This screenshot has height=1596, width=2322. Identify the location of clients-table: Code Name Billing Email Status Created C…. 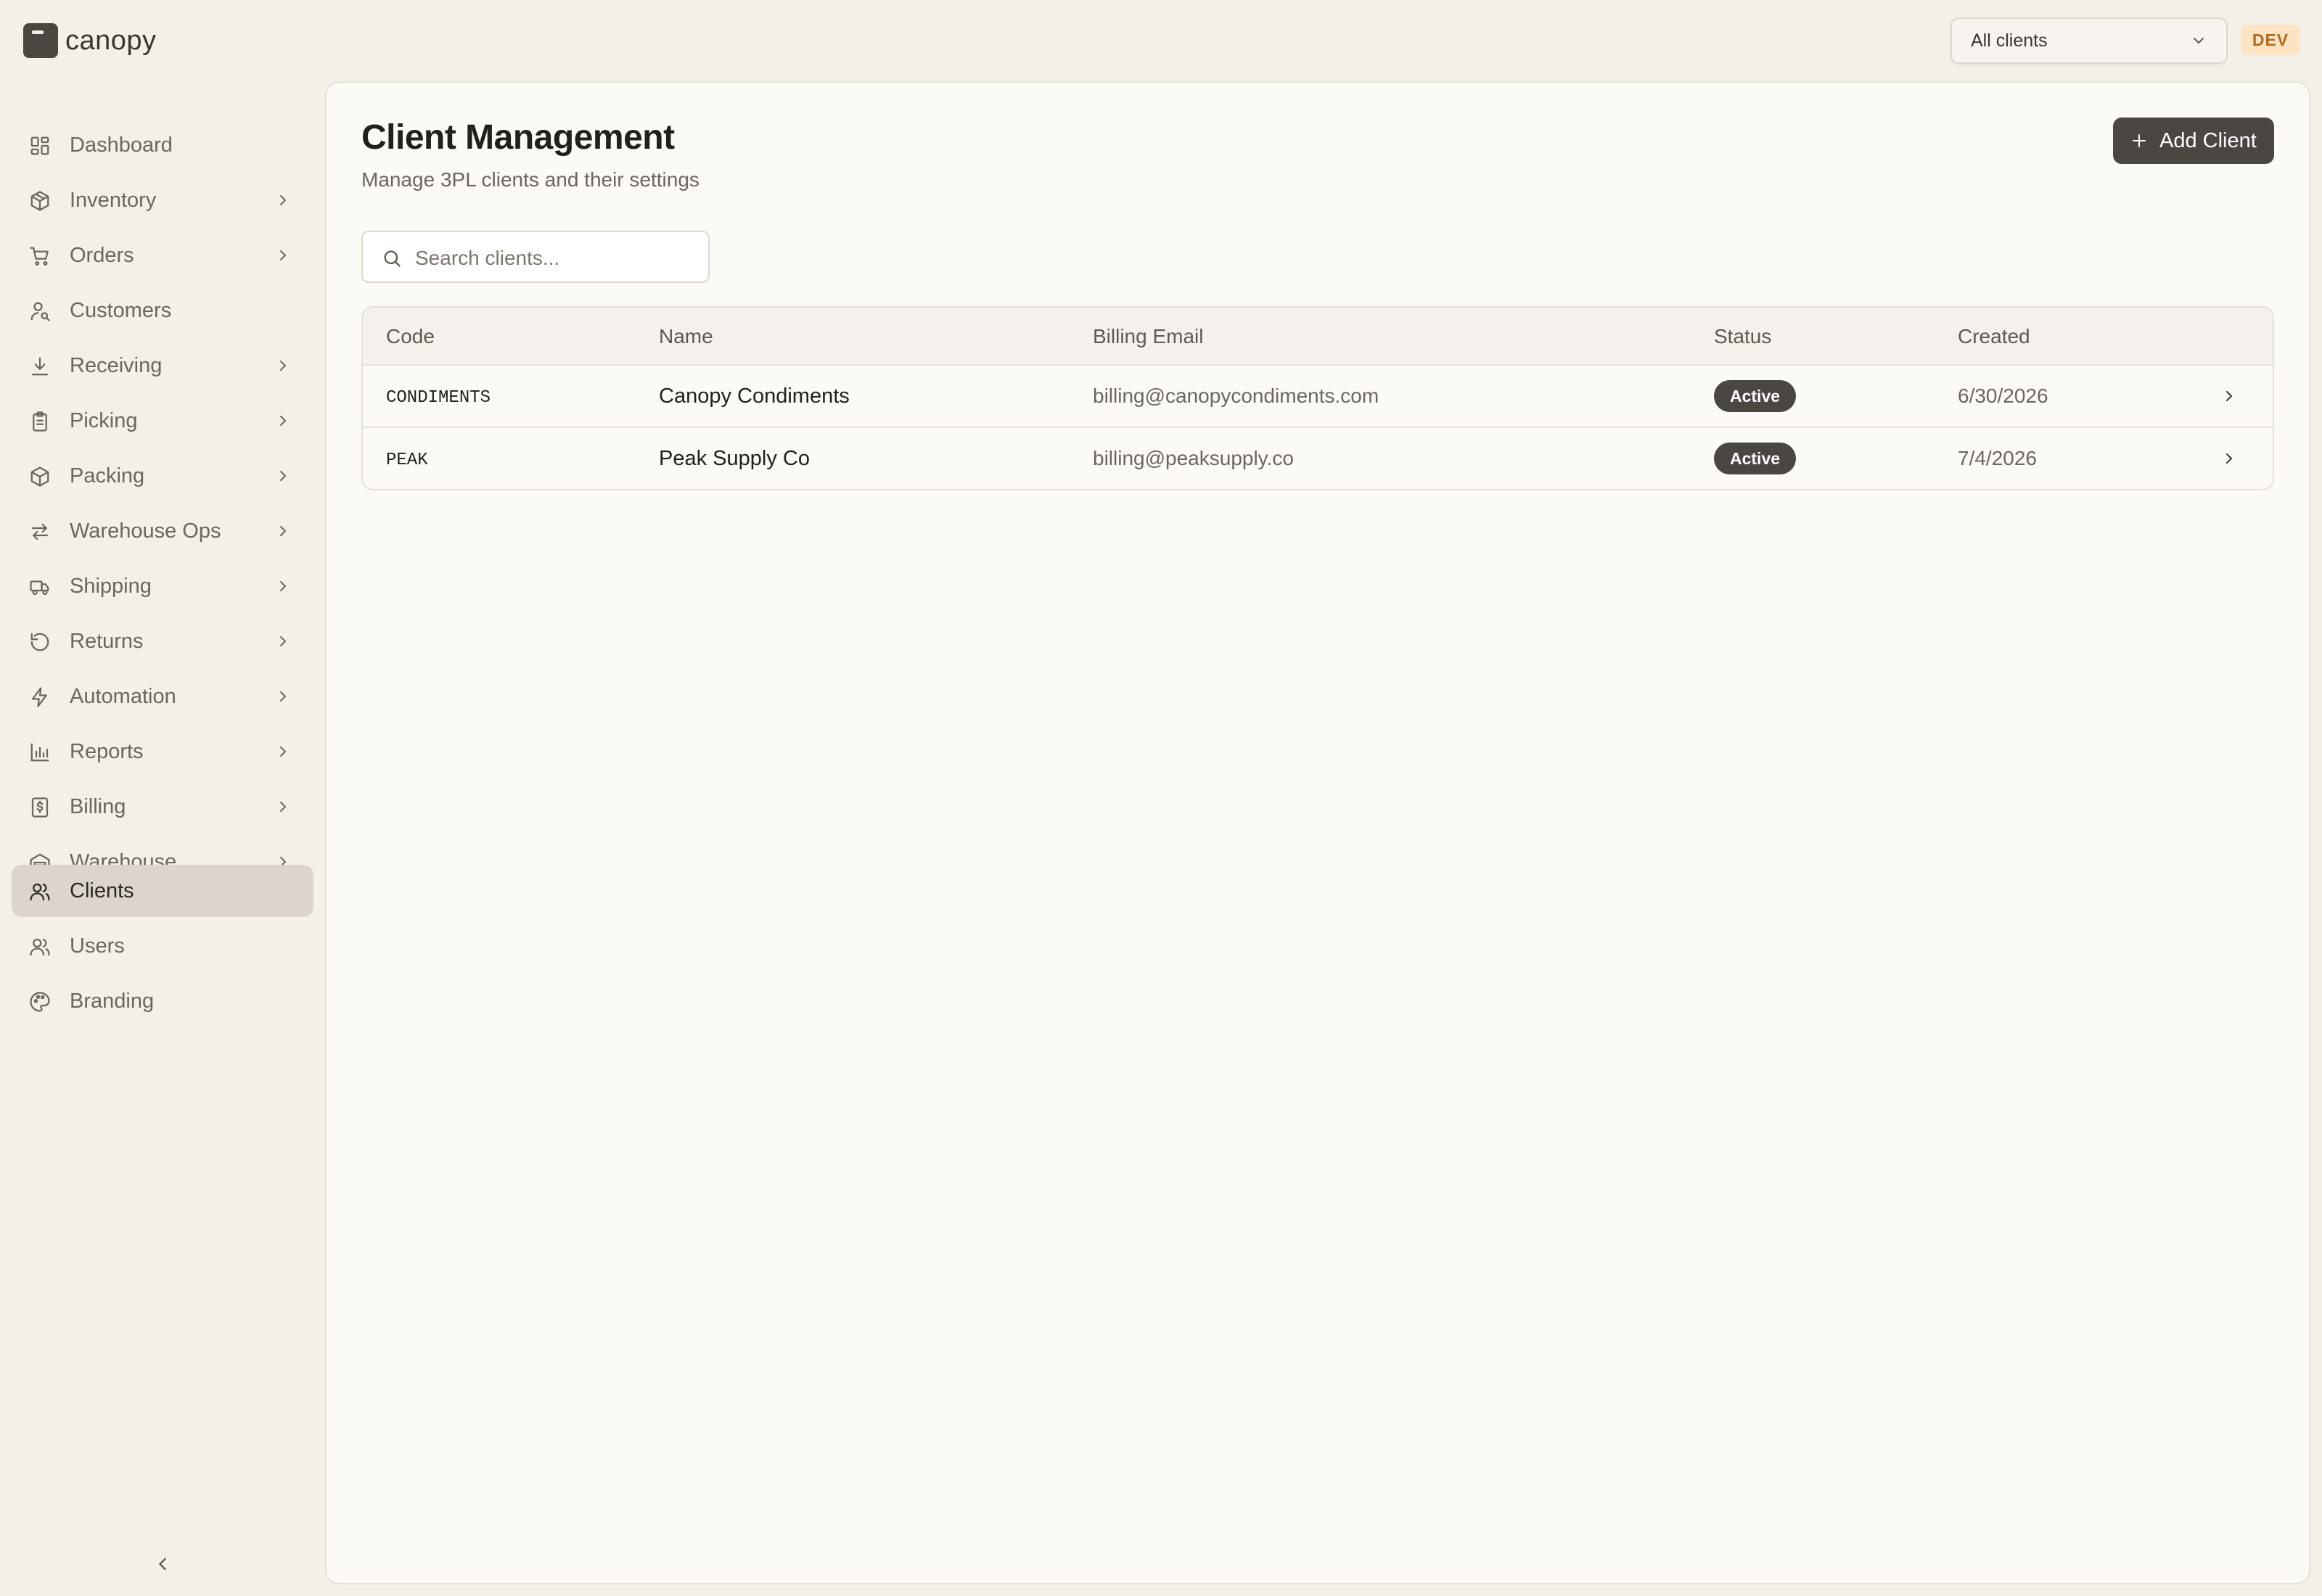
(1317, 398).